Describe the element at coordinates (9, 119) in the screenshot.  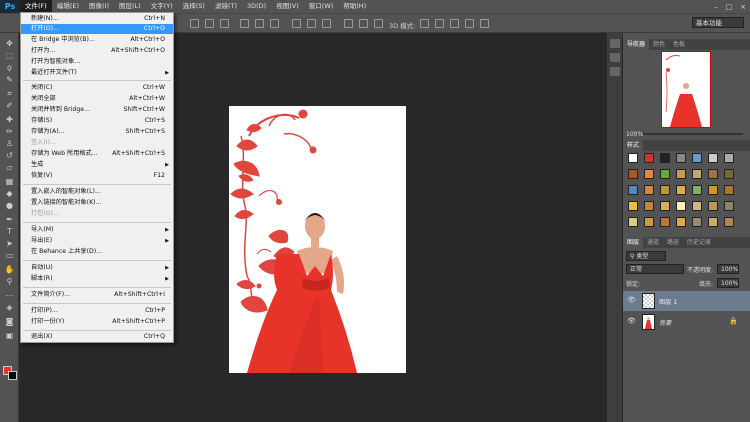
I see `healing-brush-tool-icon: ✚` at that location.